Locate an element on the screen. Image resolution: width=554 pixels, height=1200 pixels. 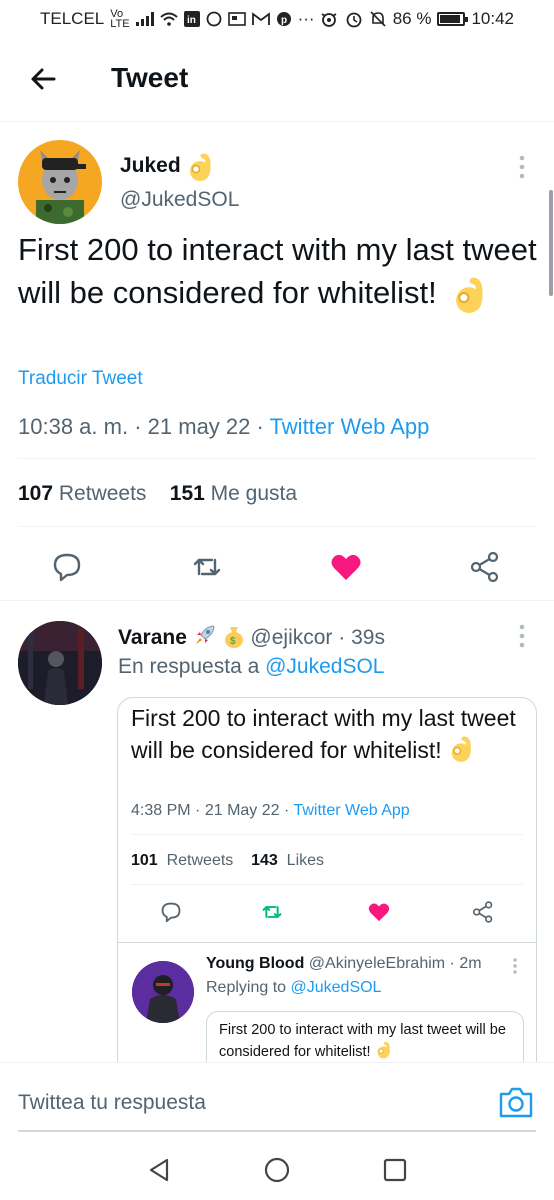
status-bar: TELCEL Vo LTE in p ··· 86 % 10:42 is located at coordinates (277, 20).